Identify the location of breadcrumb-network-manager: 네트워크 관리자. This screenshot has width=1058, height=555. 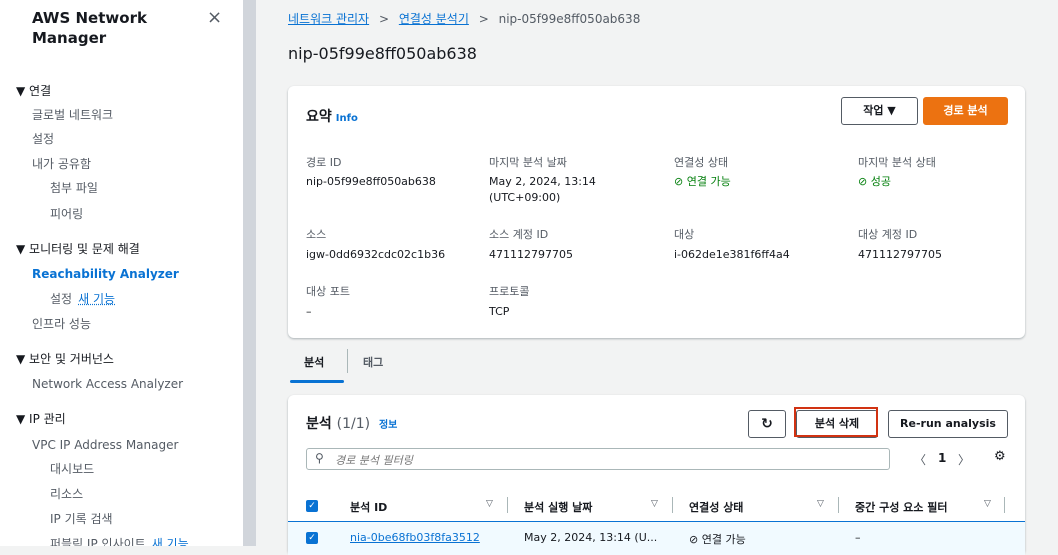
(328, 19).